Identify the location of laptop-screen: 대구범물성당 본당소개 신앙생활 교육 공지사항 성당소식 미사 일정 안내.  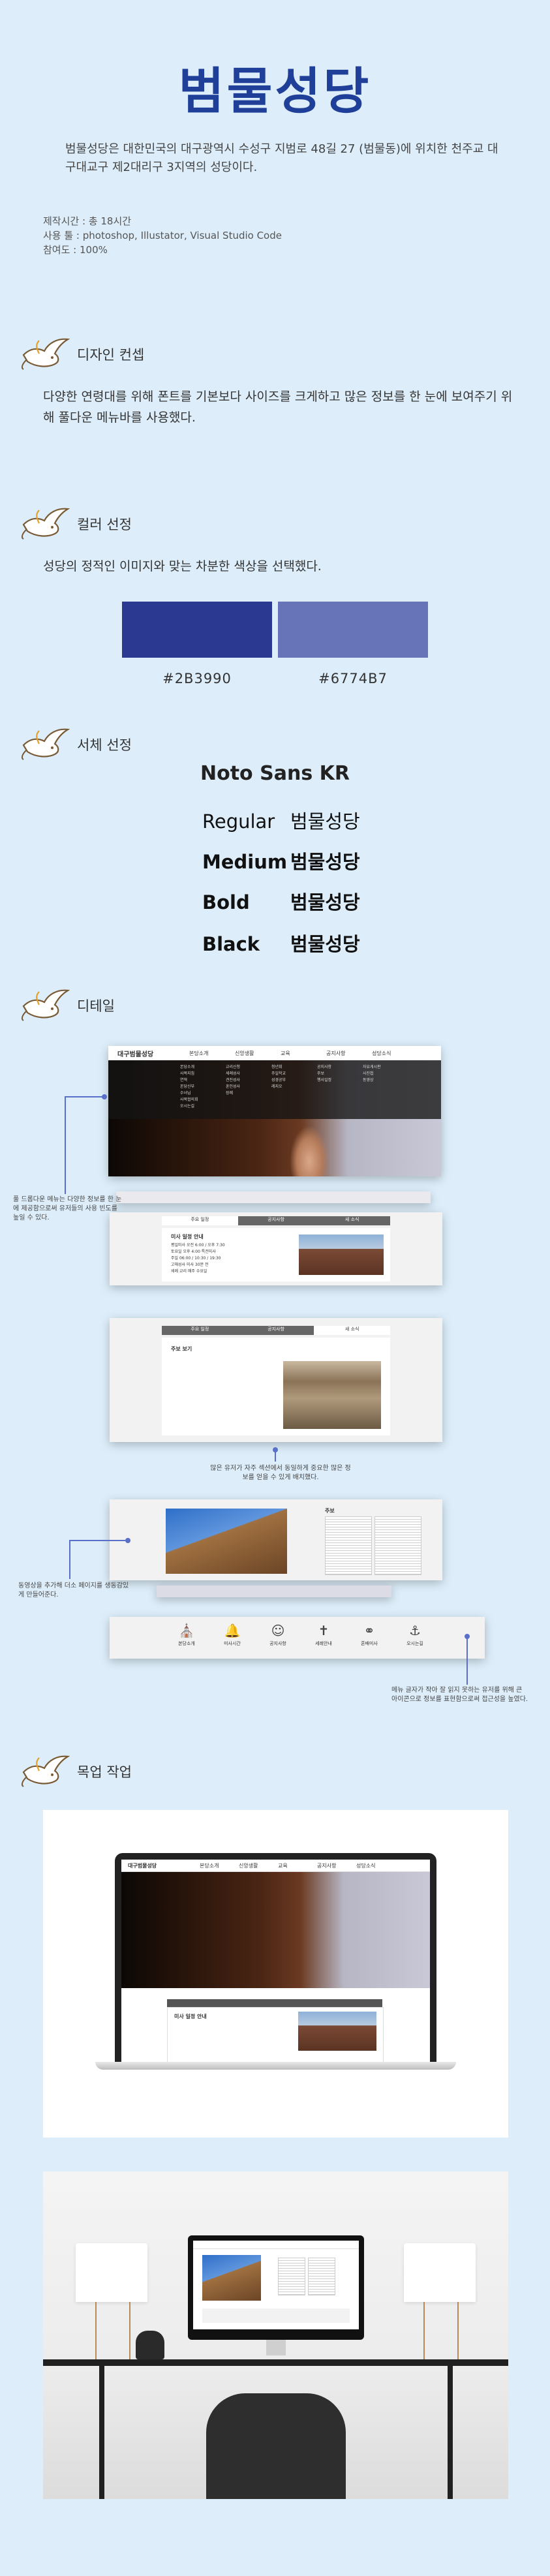
(275, 1961).